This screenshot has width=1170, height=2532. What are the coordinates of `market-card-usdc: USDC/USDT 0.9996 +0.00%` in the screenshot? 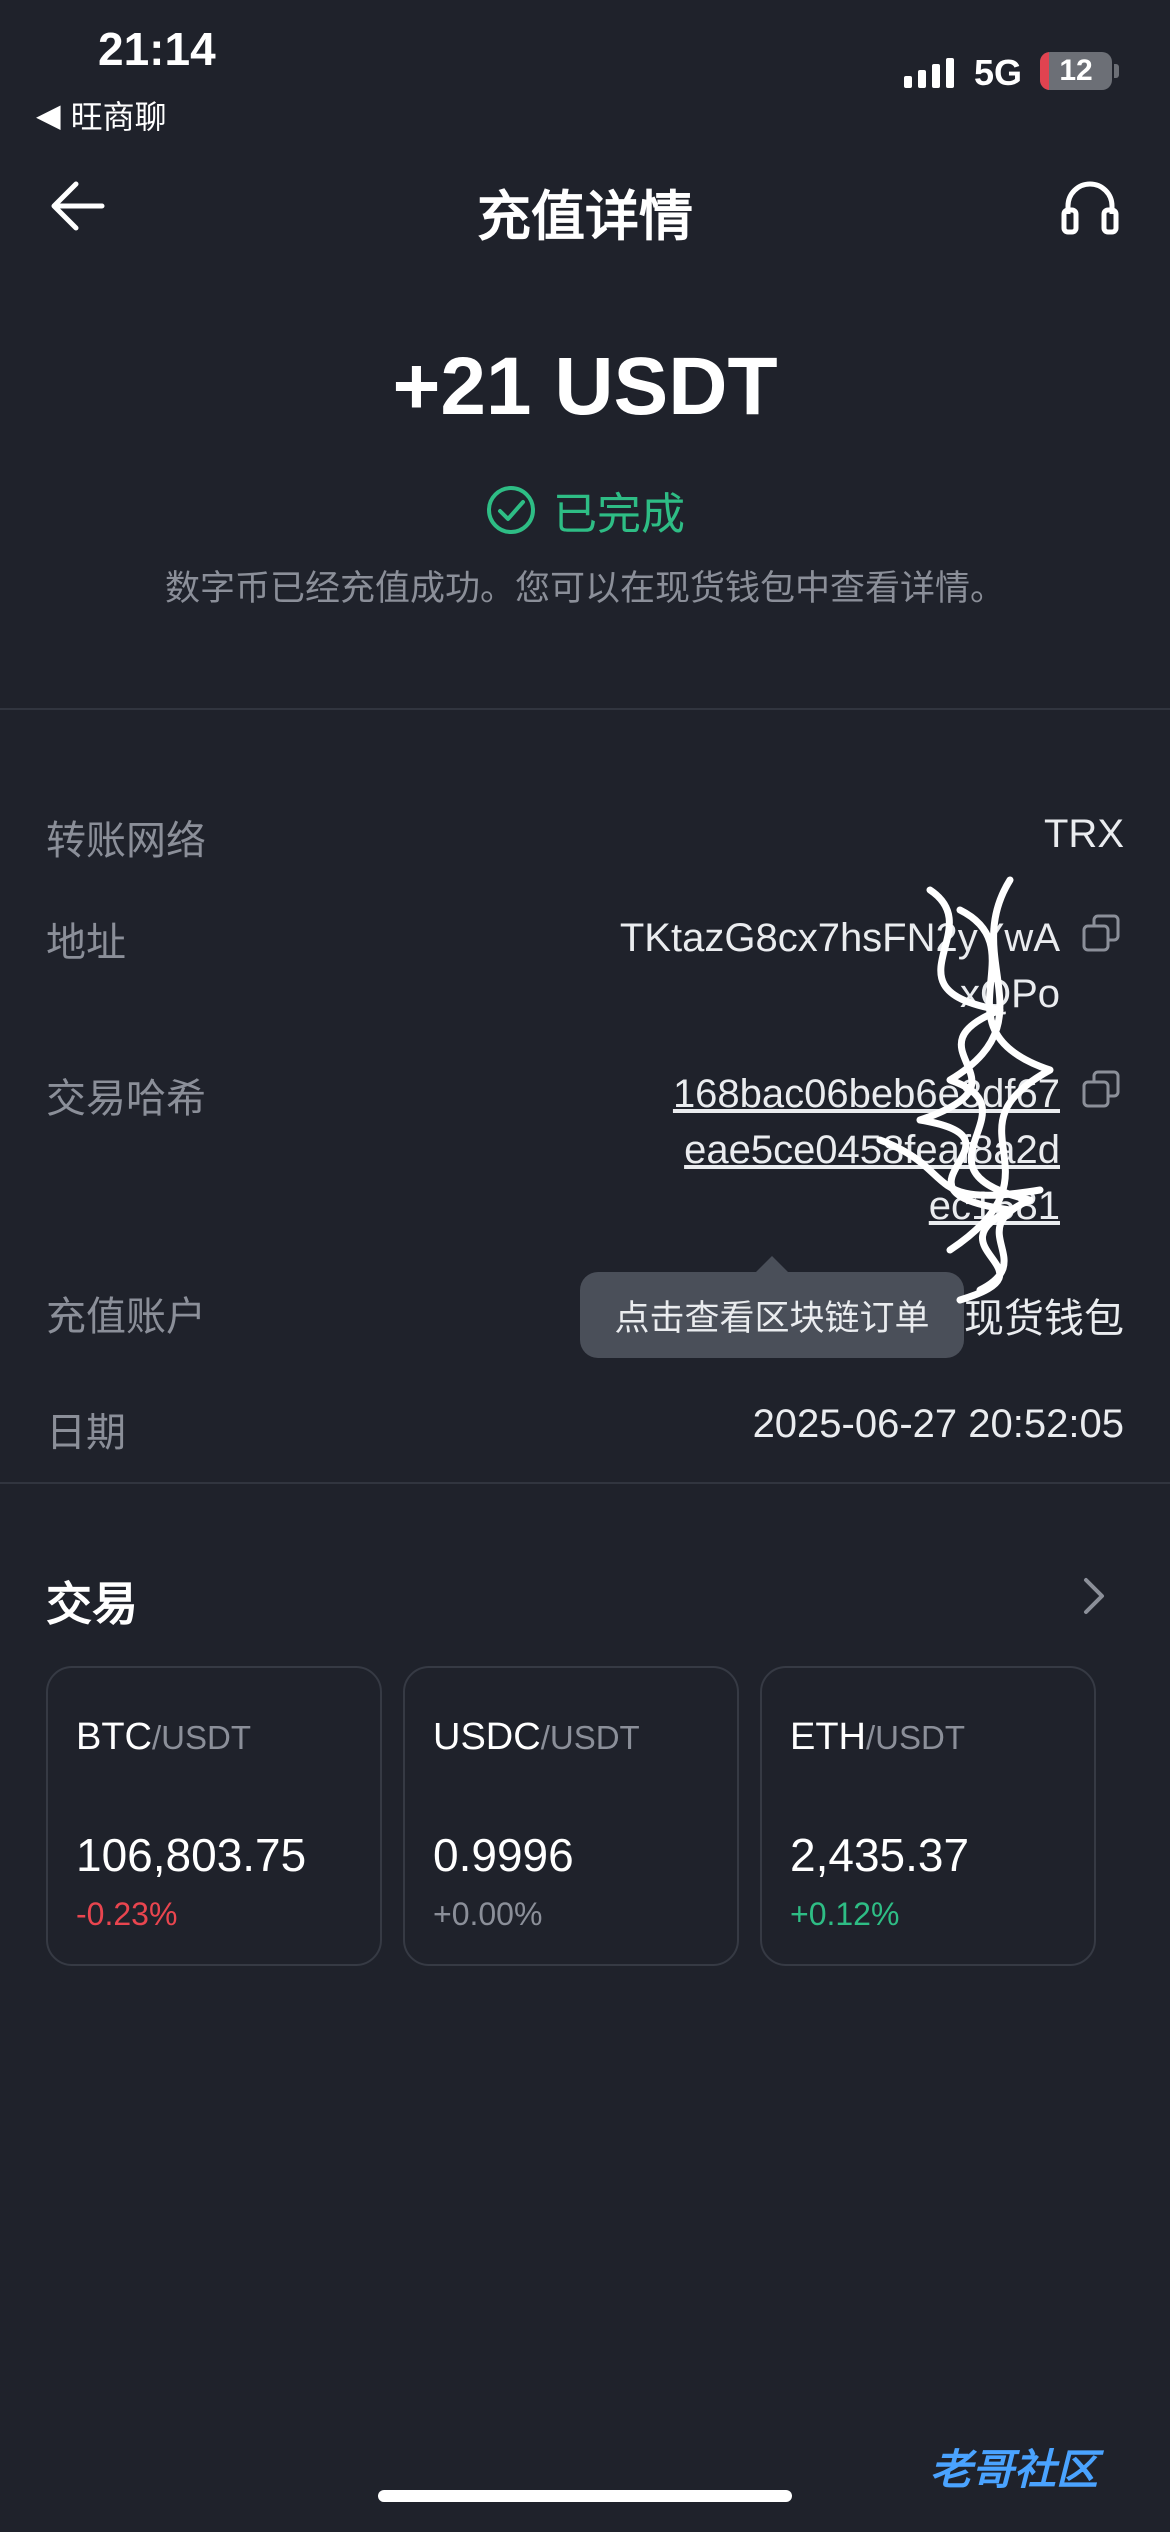 It's located at (571, 1816).